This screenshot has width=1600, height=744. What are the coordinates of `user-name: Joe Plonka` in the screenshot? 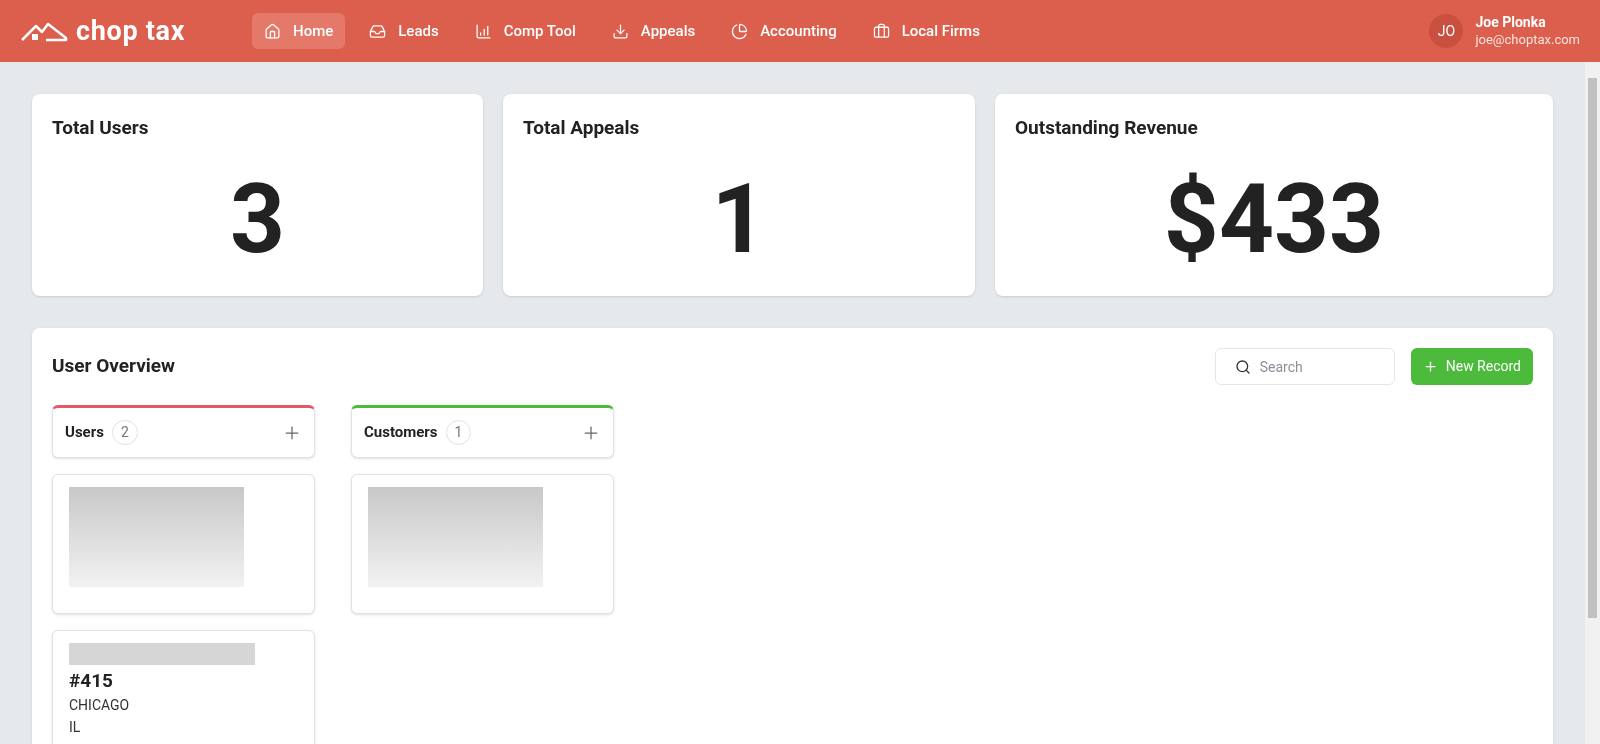 It's located at (1511, 23).